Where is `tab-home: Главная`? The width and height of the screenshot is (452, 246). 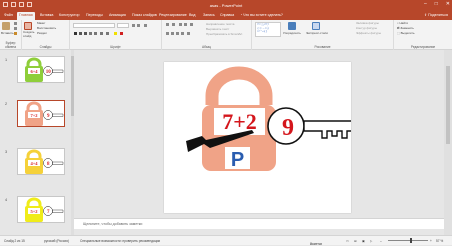 tab-home: Главная is located at coordinates (26, 16).